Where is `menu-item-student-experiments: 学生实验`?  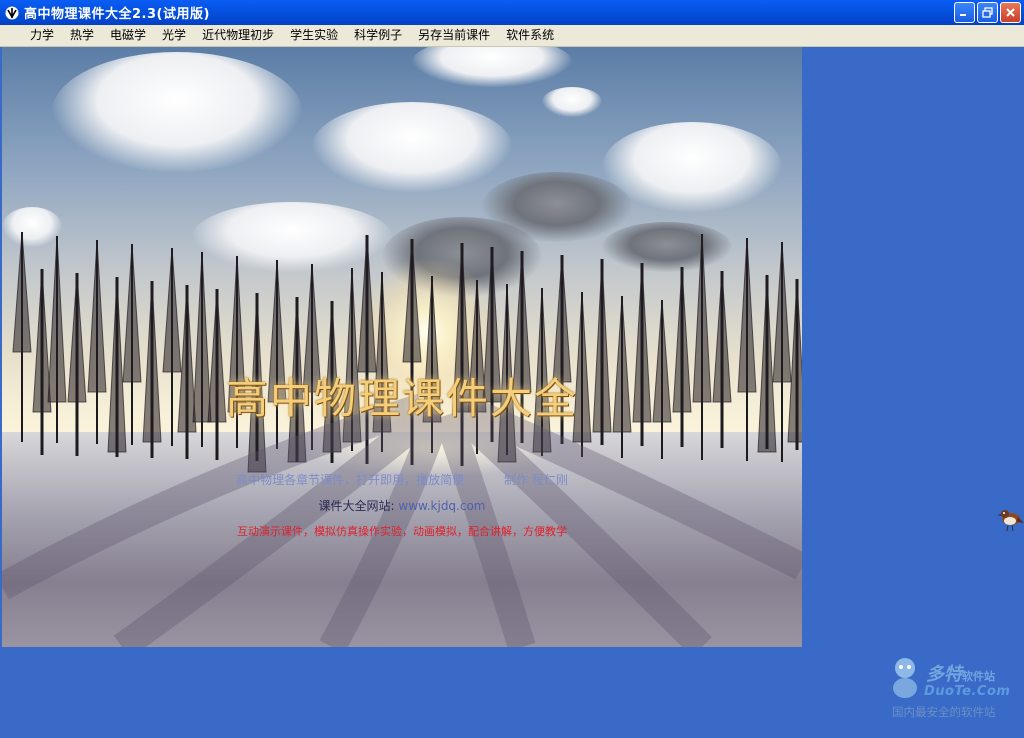 menu-item-student-experiments: 学生实验 is located at coordinates (314, 35).